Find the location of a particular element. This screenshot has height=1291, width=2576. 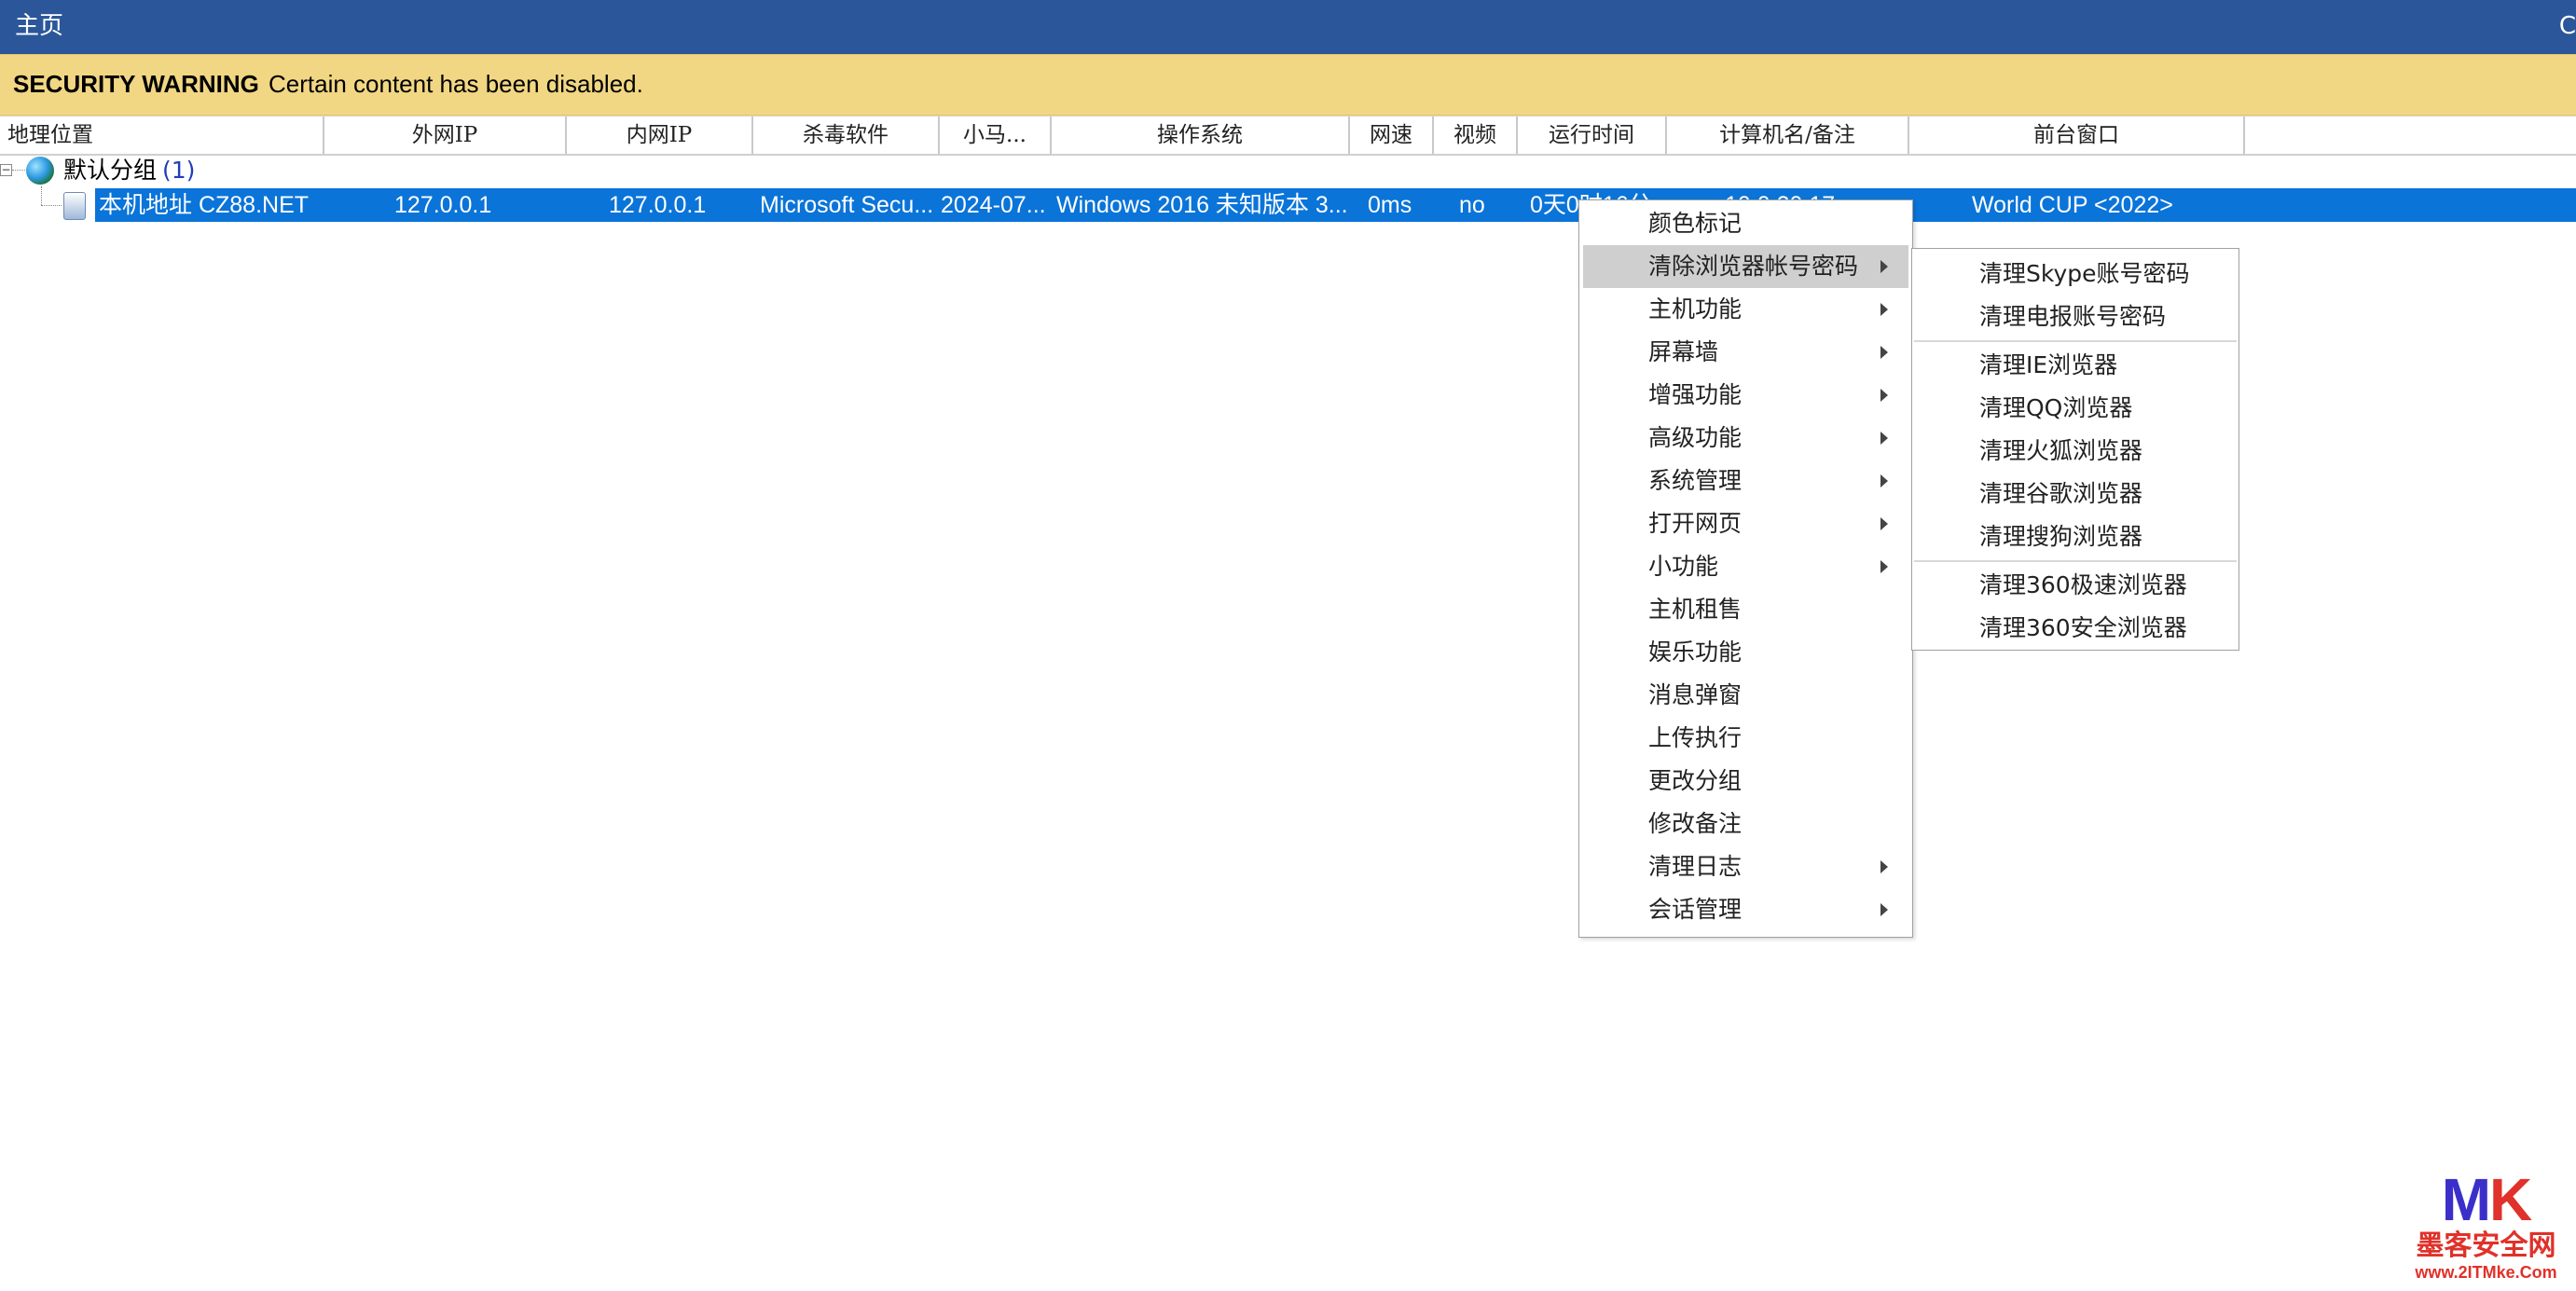

submenu-item-clear-360-safe: 清理360安全浏览器 is located at coordinates (2075, 628).